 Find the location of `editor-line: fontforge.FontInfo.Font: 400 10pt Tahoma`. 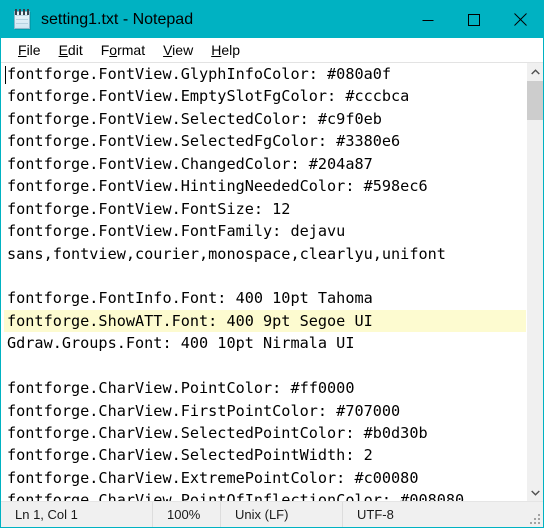

editor-line: fontforge.FontInfo.Font: 400 10pt Tahoma is located at coordinates (190, 298).